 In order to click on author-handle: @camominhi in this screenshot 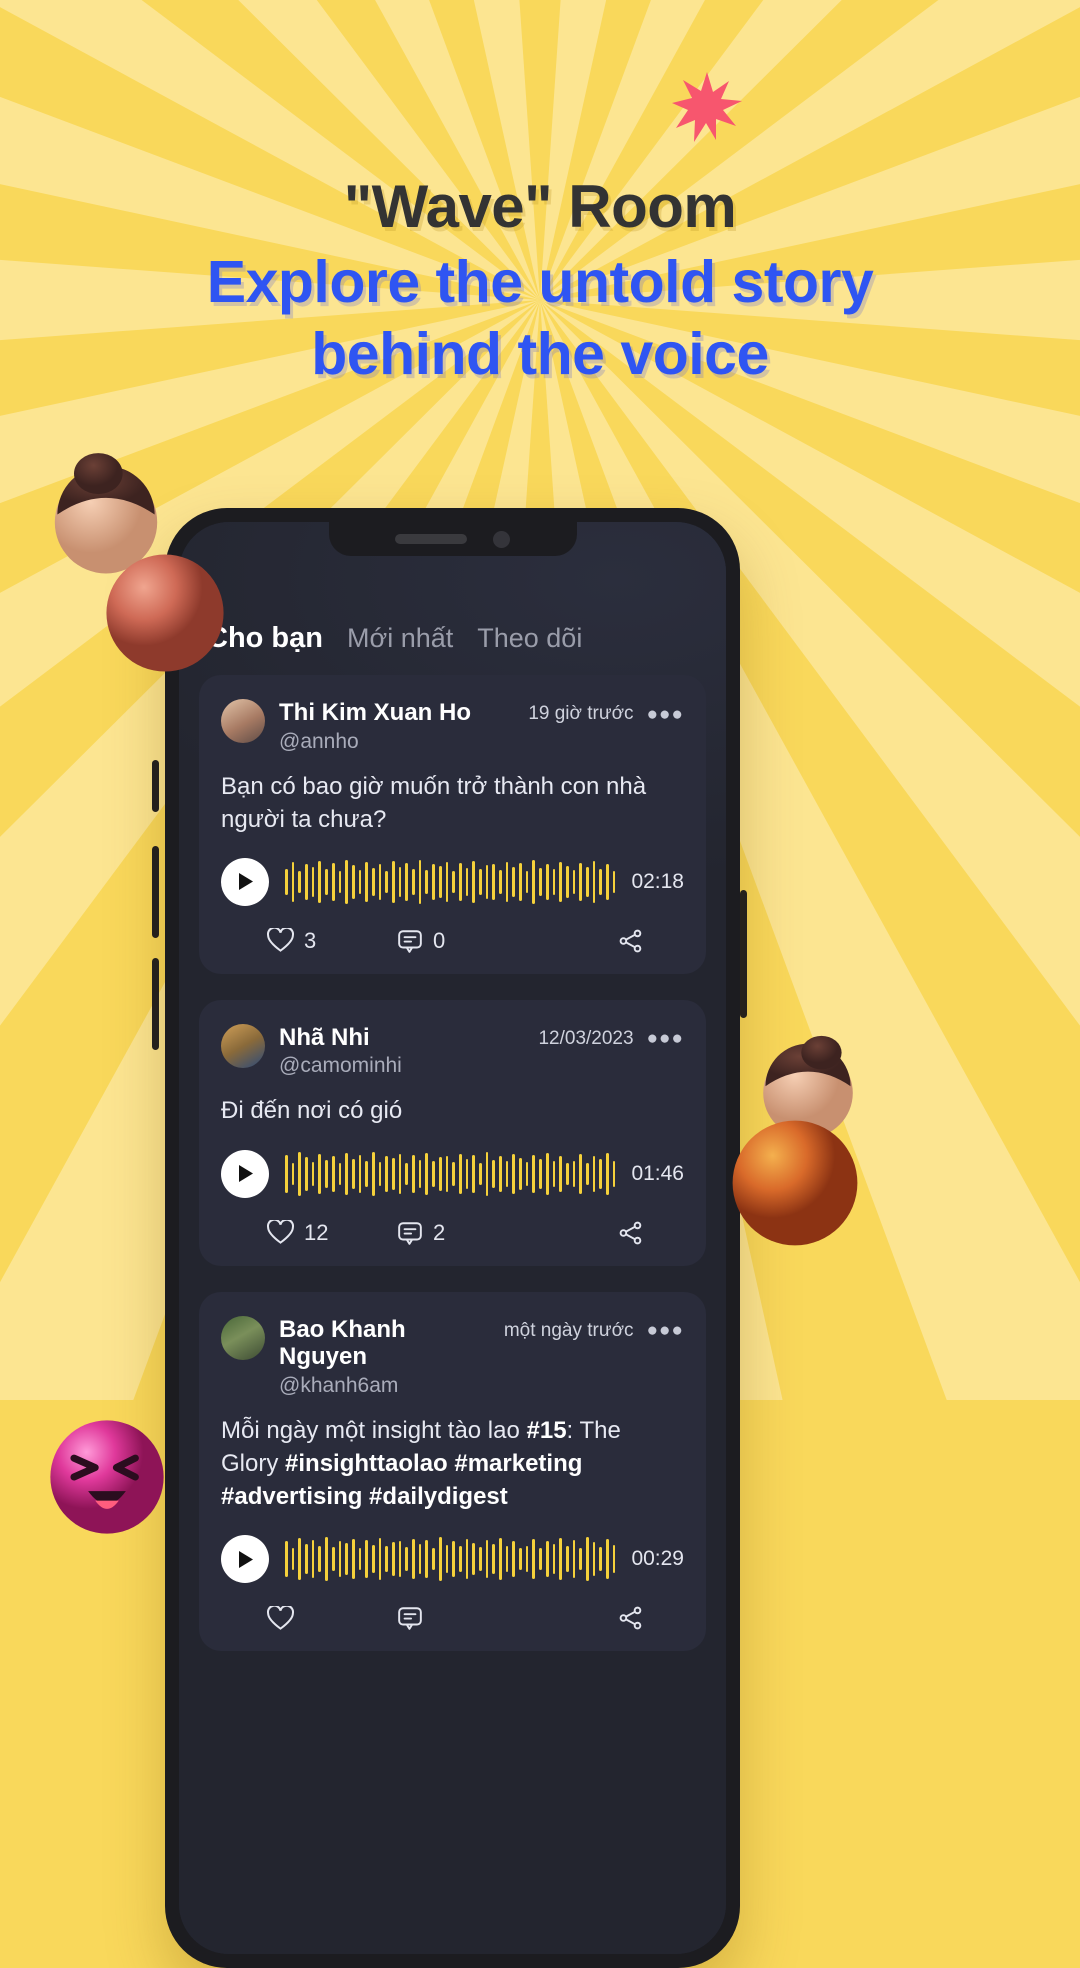, I will do `click(401, 1066)`.